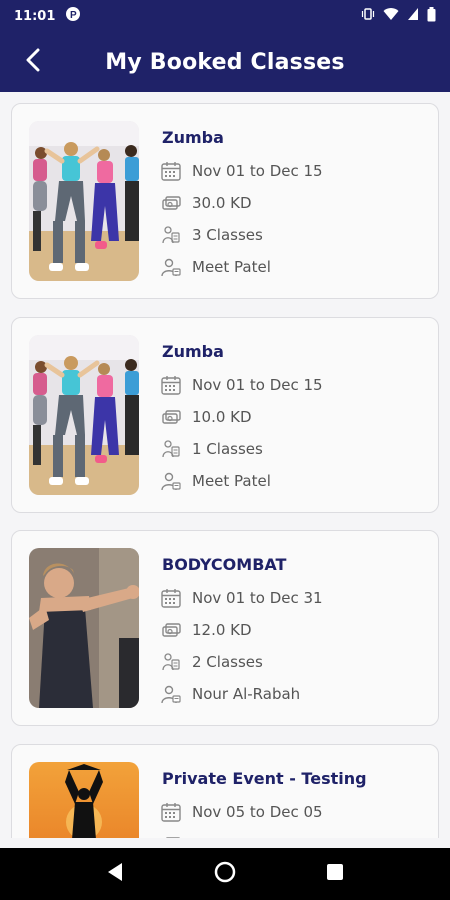 The image size is (450, 900). I want to click on back-button, so click(33, 62).